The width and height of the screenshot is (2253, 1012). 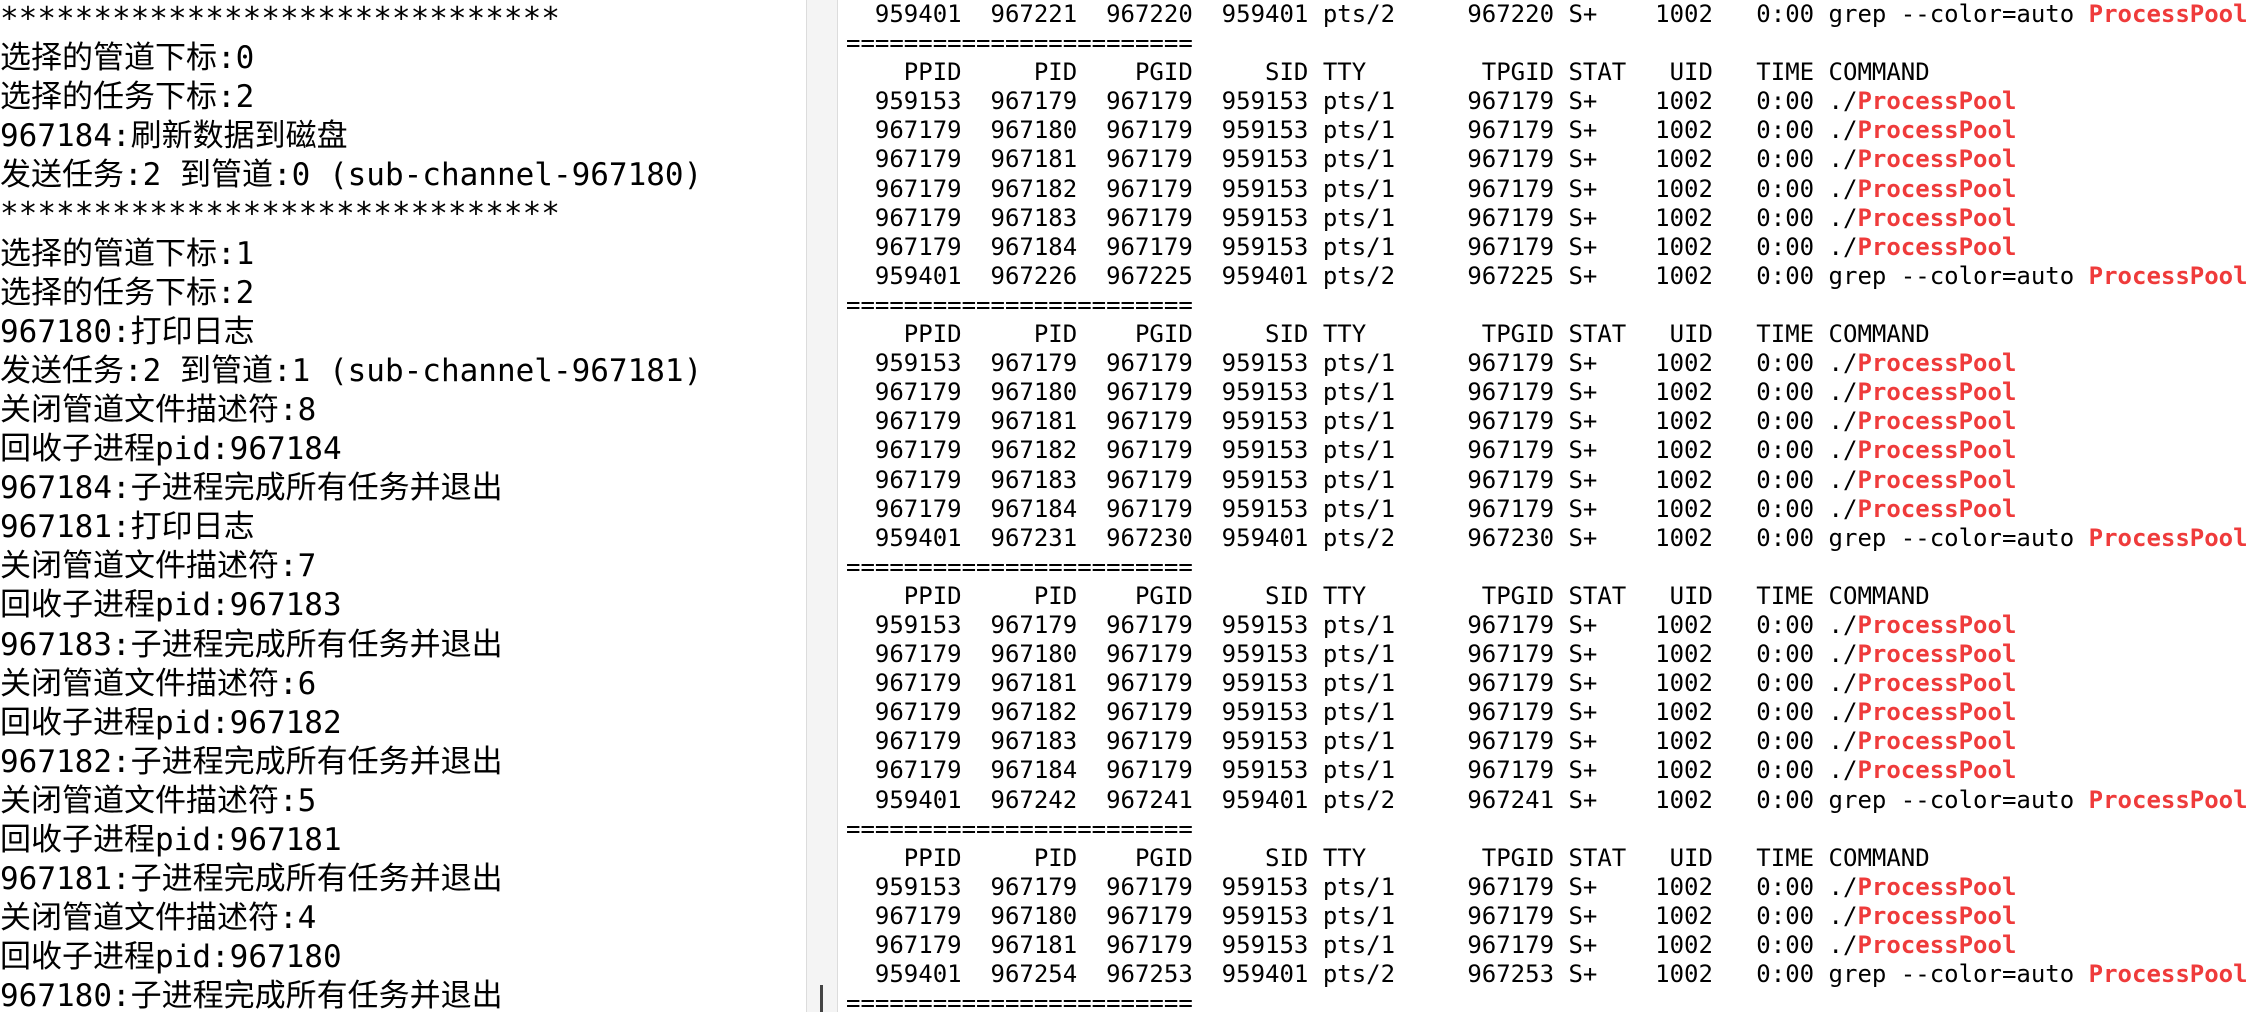 I want to click on left-terminal-line: 选择的管道下标:0, so click(x=127, y=58).